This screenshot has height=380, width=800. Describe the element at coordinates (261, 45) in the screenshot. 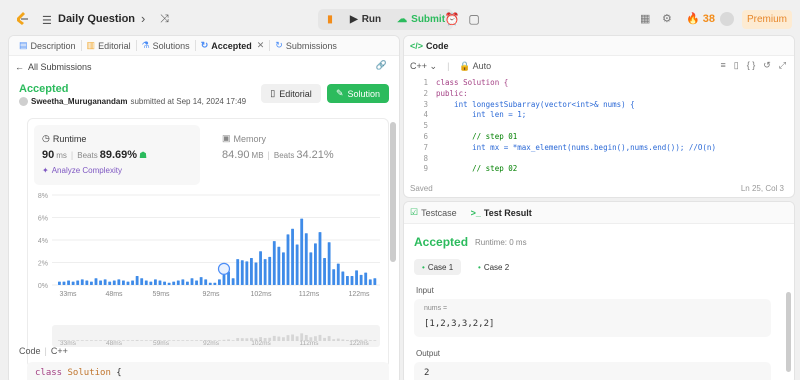

I see `close-tab-icon: ✕` at that location.